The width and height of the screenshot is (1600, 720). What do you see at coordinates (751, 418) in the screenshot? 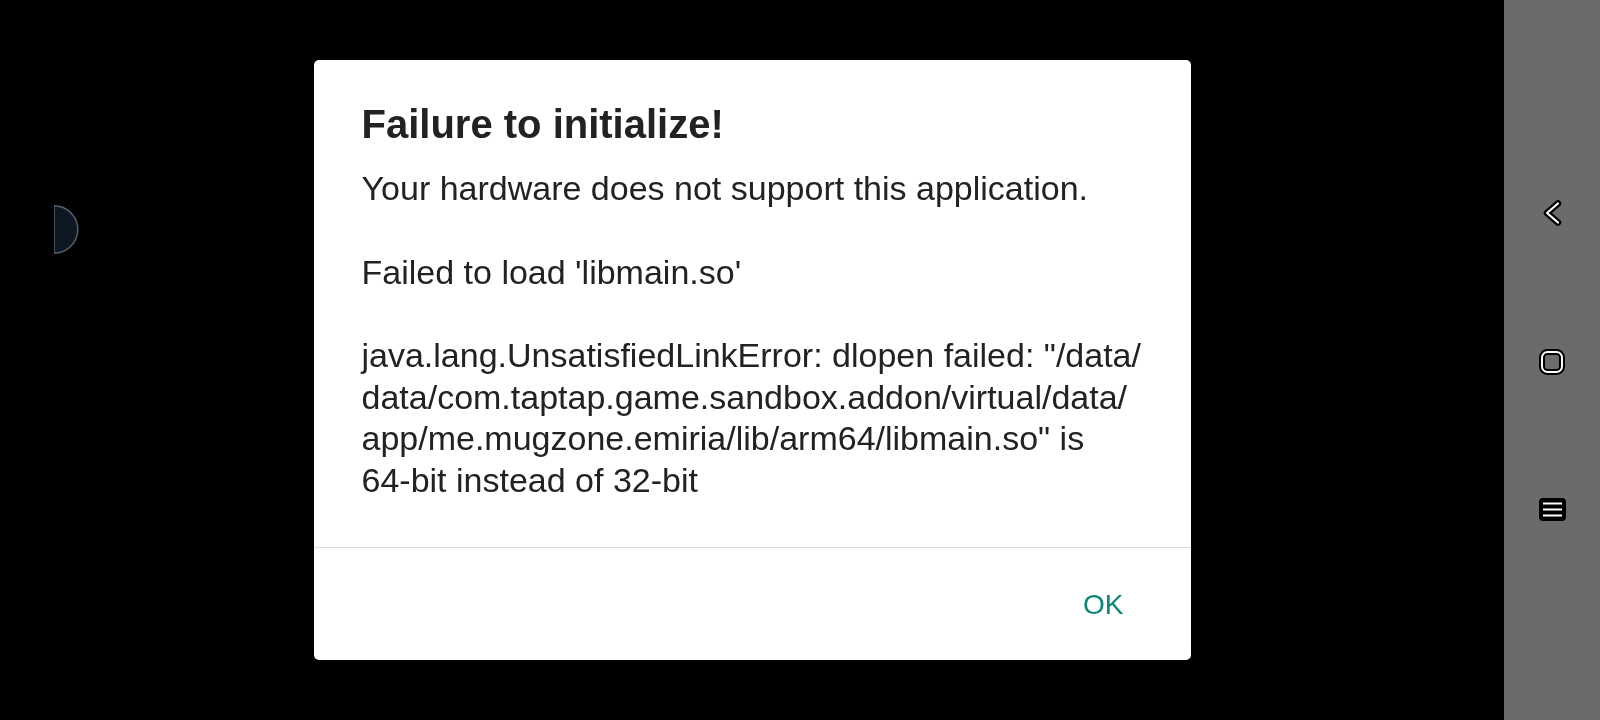
I see `message-text: java.lang.UnsatisfiedLinkError: dlopen failed: "/data/data/com.taptap.game.sandbox.addon/virtual/data/app/me.mugzone.emiria/lib/arm64/libmain.so" is 64-bit instead of 32-bit` at bounding box center [751, 418].